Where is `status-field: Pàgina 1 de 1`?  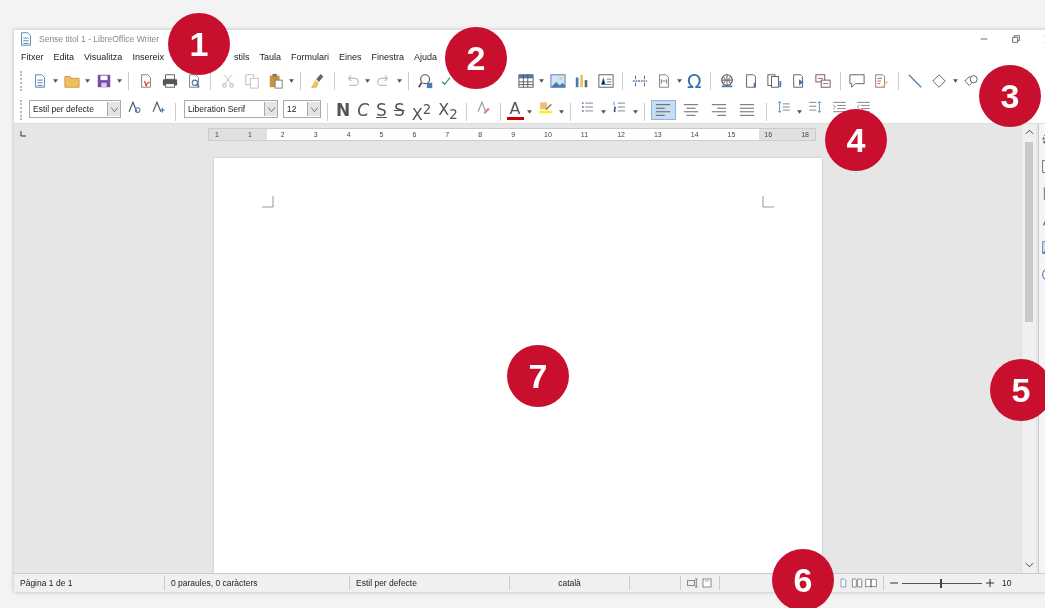
status-field: Pàgina 1 de 1 is located at coordinates (89, 583).